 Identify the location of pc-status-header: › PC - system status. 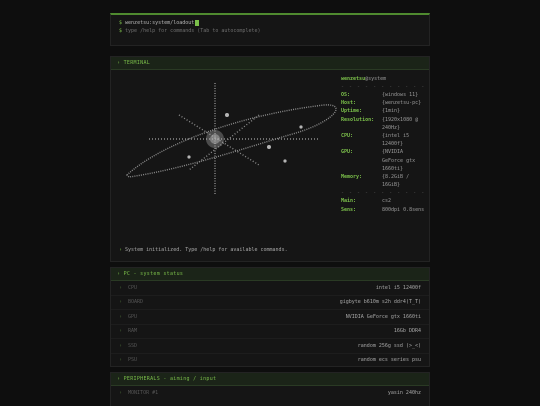
(270, 274).